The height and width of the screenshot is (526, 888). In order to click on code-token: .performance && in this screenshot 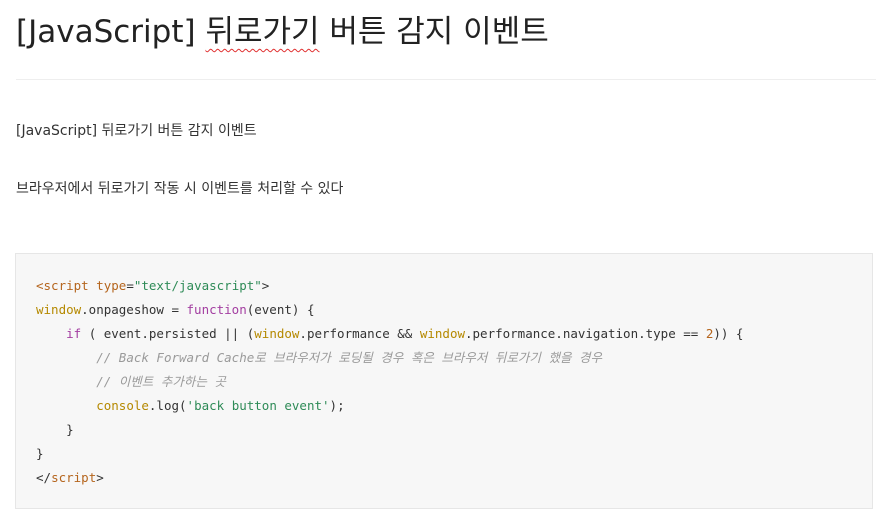, I will do `click(359, 333)`.